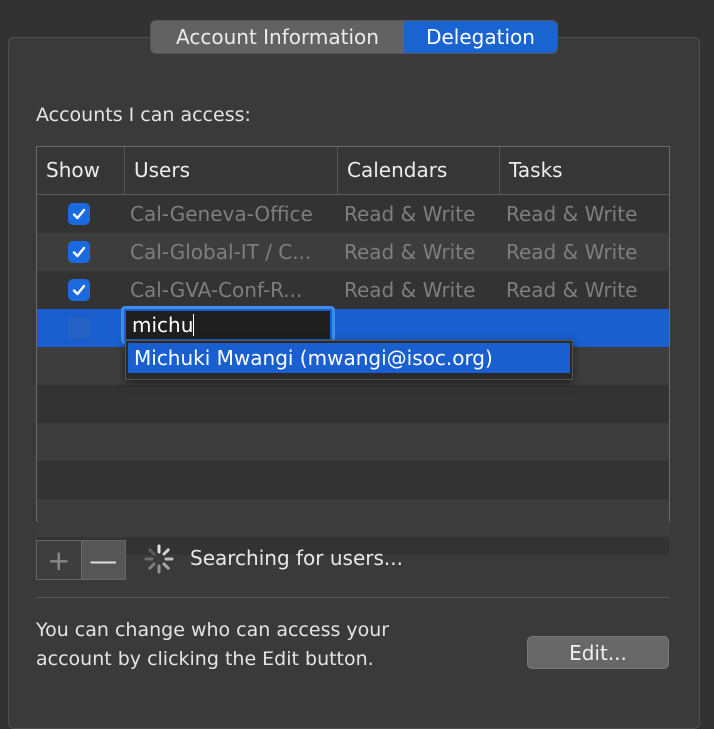 Image resolution: width=714 pixels, height=729 pixels. What do you see at coordinates (480, 37) in the screenshot?
I see `tab-delegation: Delegation` at bounding box center [480, 37].